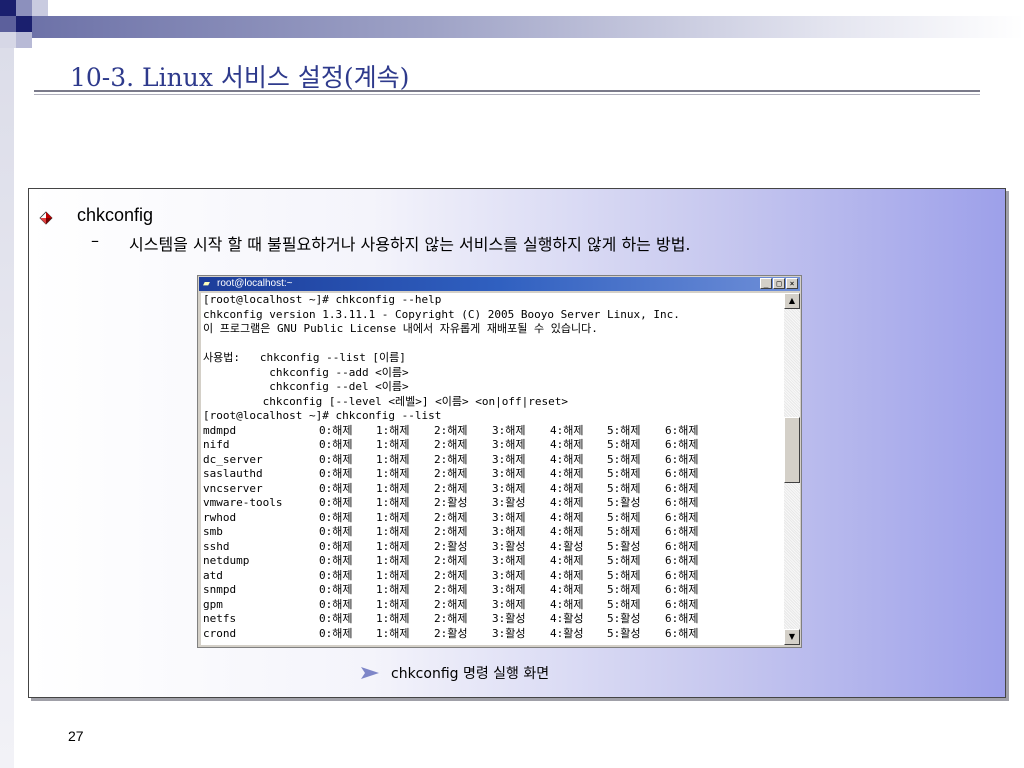 This screenshot has width=1024, height=768. Describe the element at coordinates (766, 283) in the screenshot. I see `minimize-button: _` at that location.